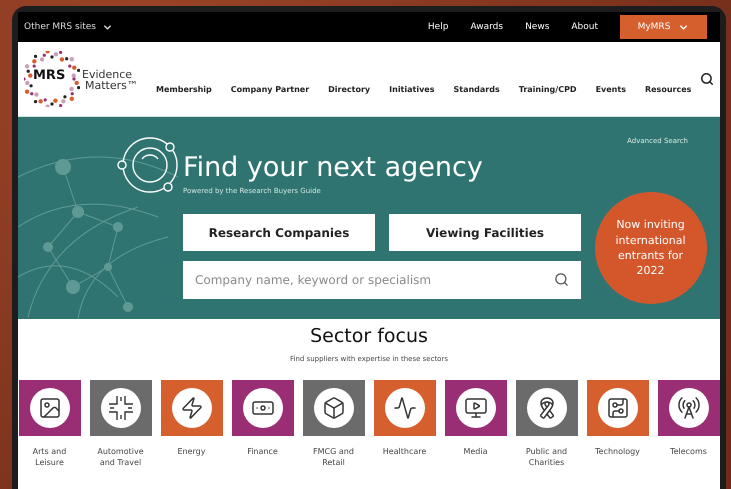 The width and height of the screenshot is (731, 489). What do you see at coordinates (438, 27) in the screenshot?
I see `top-link: Help` at bounding box center [438, 27].